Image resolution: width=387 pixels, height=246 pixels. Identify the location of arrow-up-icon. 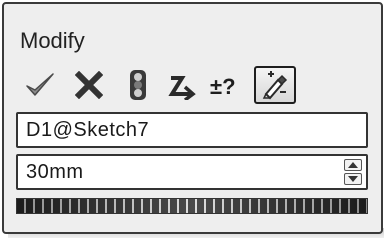
(353, 165).